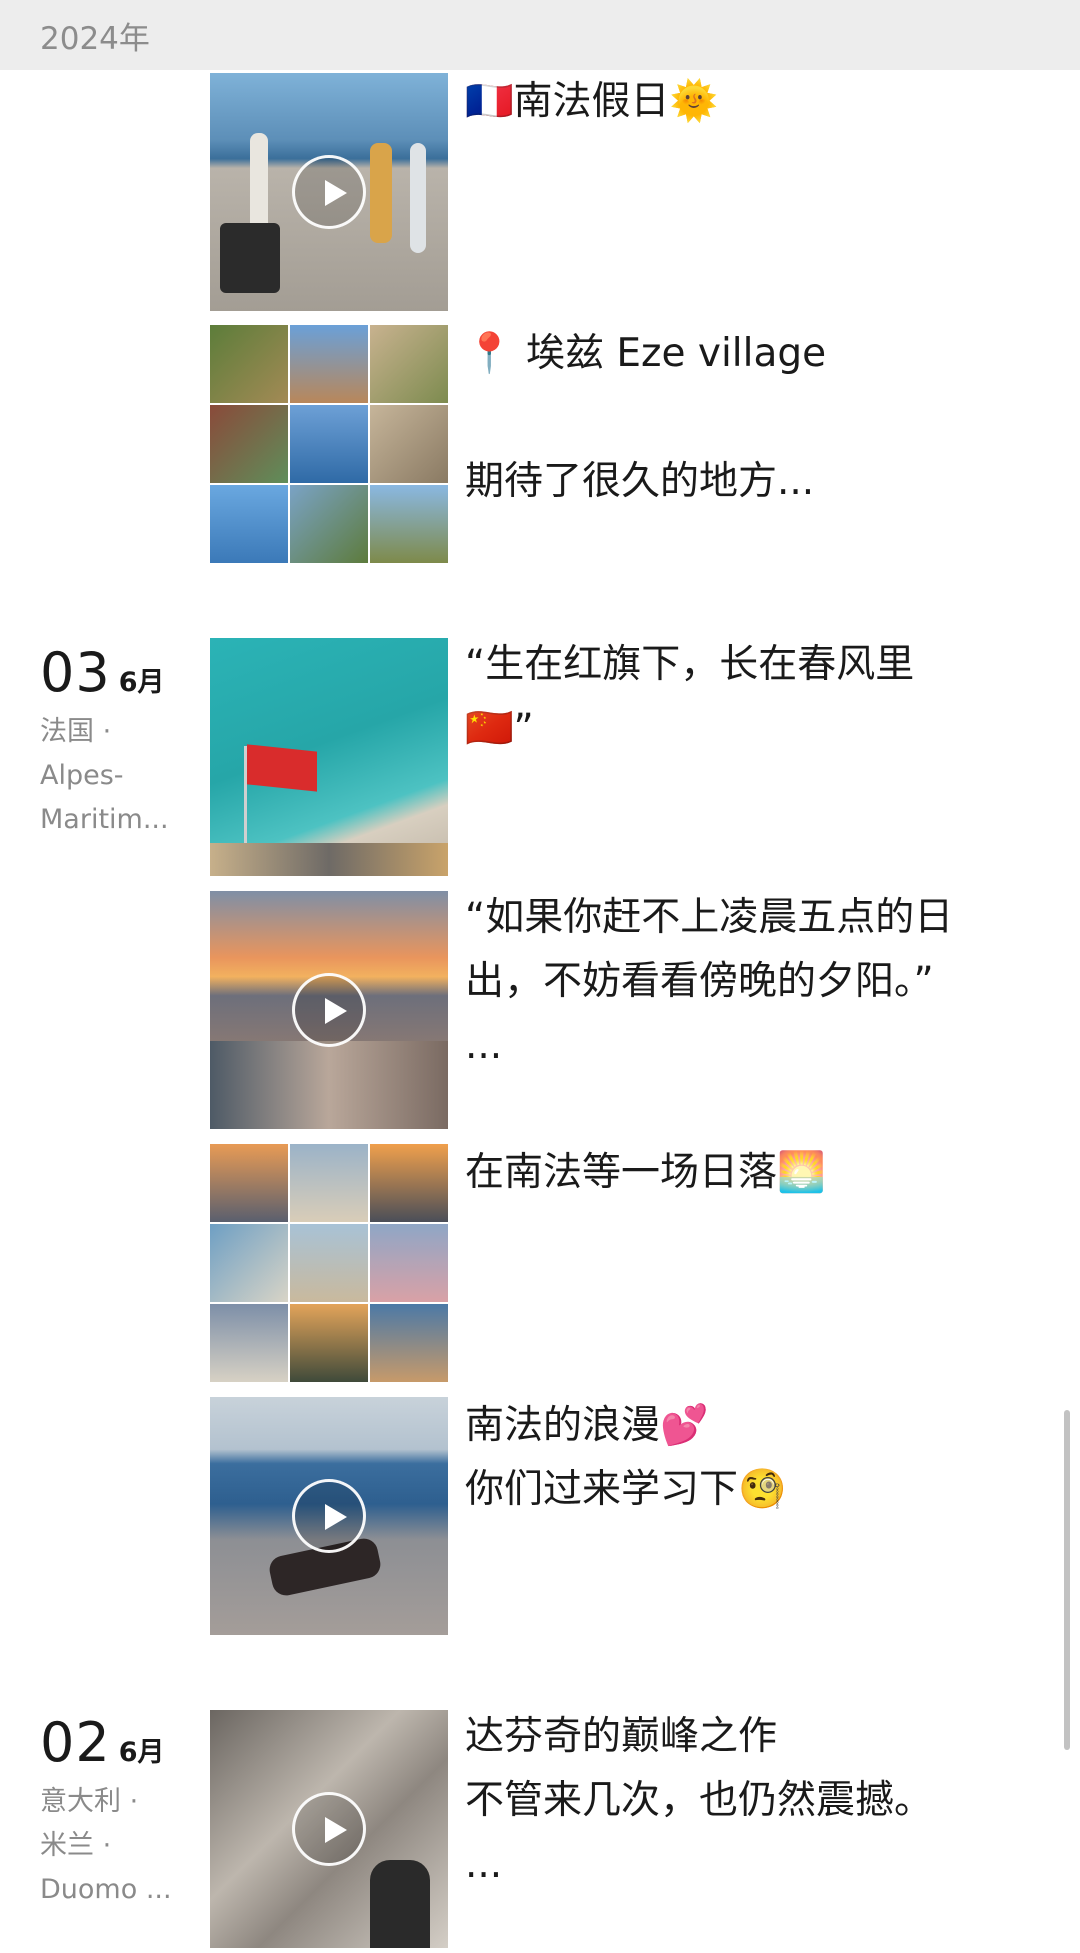 This screenshot has height=1953, width=1080. I want to click on post-caption: “生在红旗下，长在春风里 🇨🇳”, so click(745, 697).